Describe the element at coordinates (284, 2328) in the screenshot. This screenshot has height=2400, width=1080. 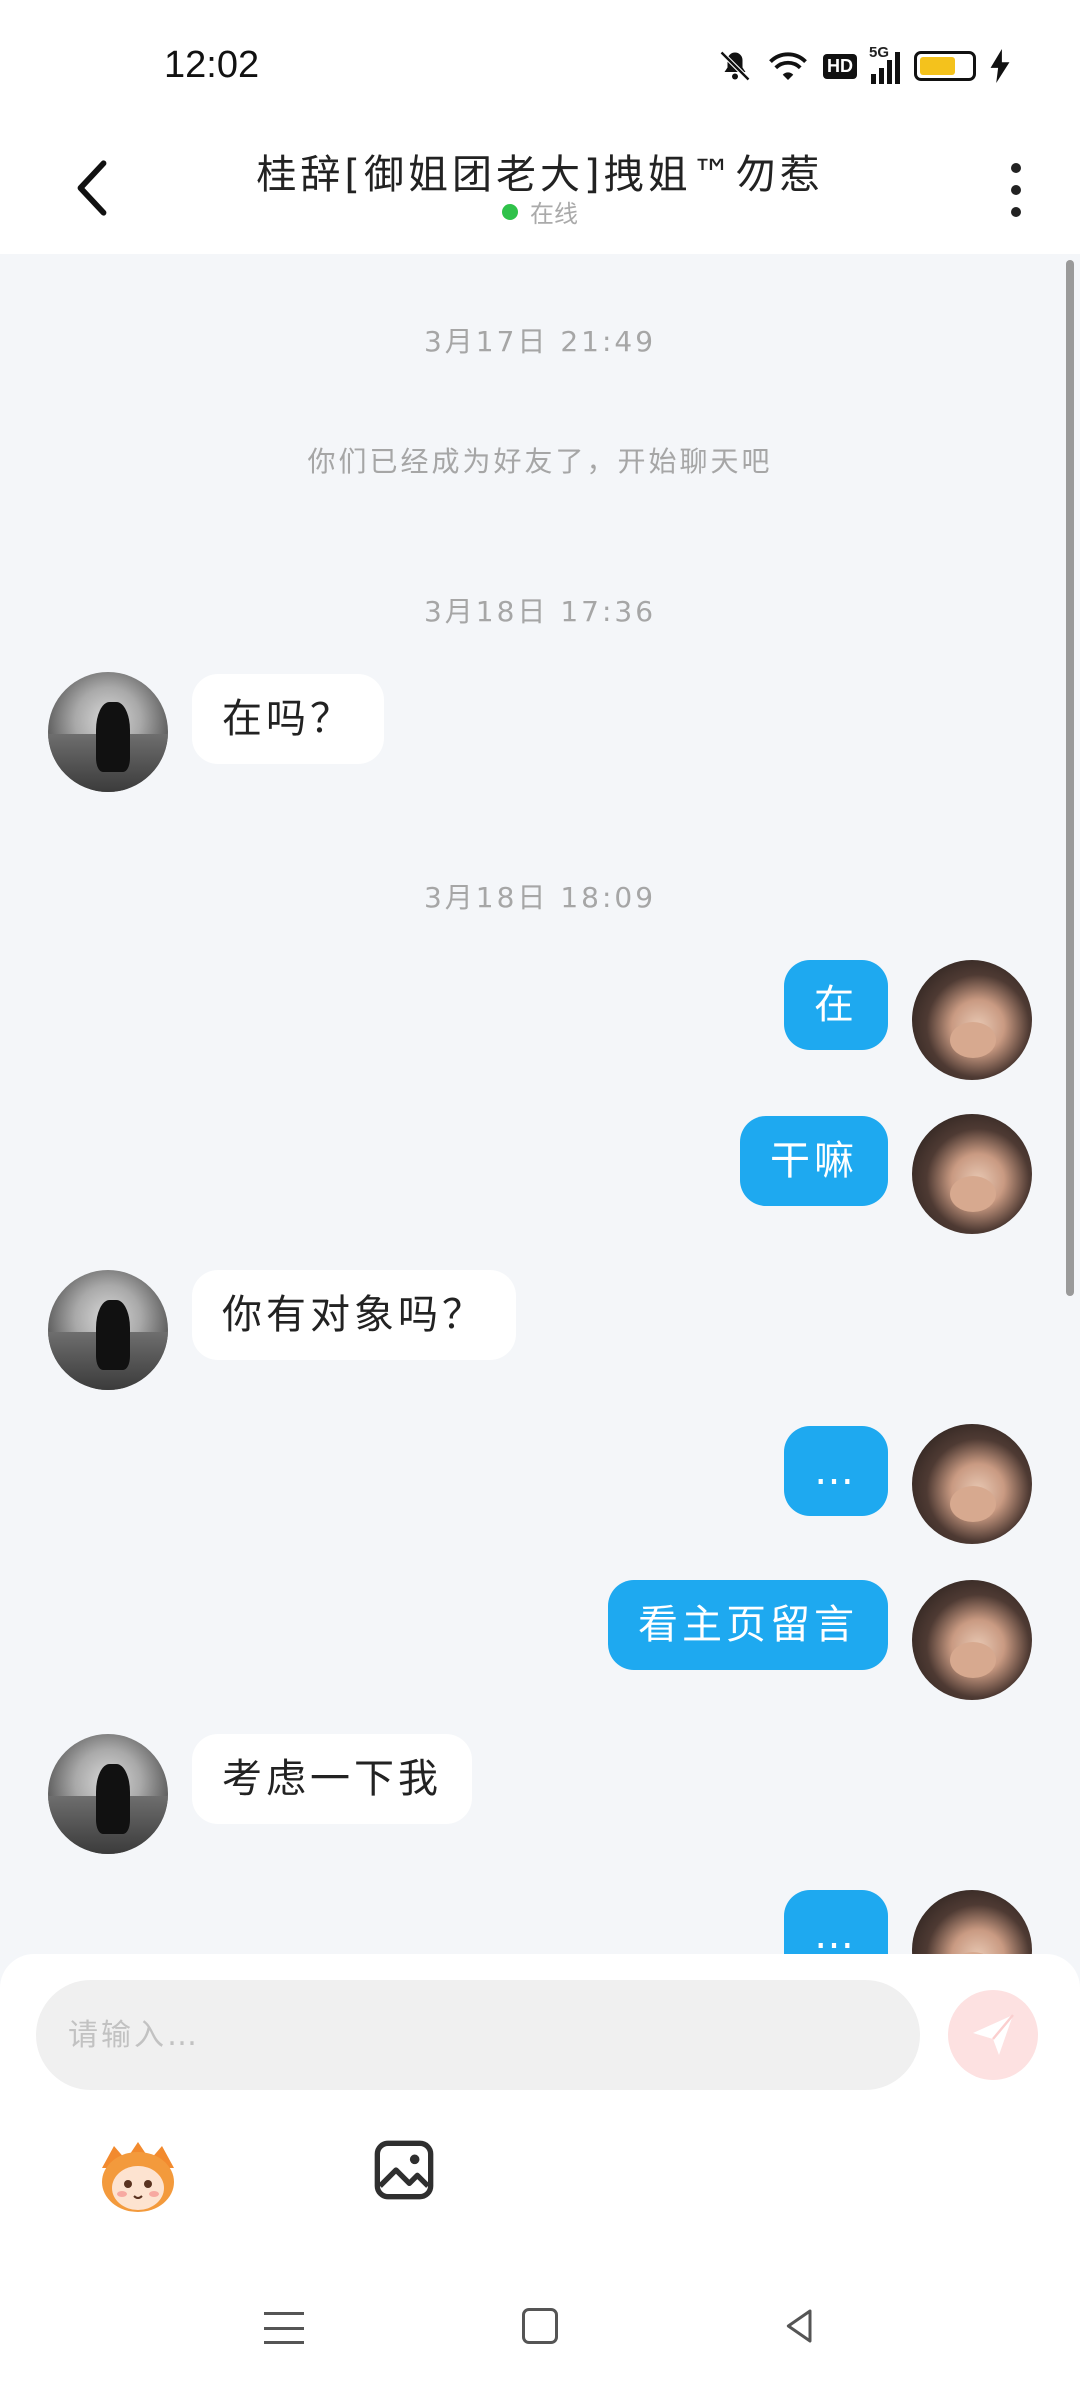
I see `menu-icon` at that location.